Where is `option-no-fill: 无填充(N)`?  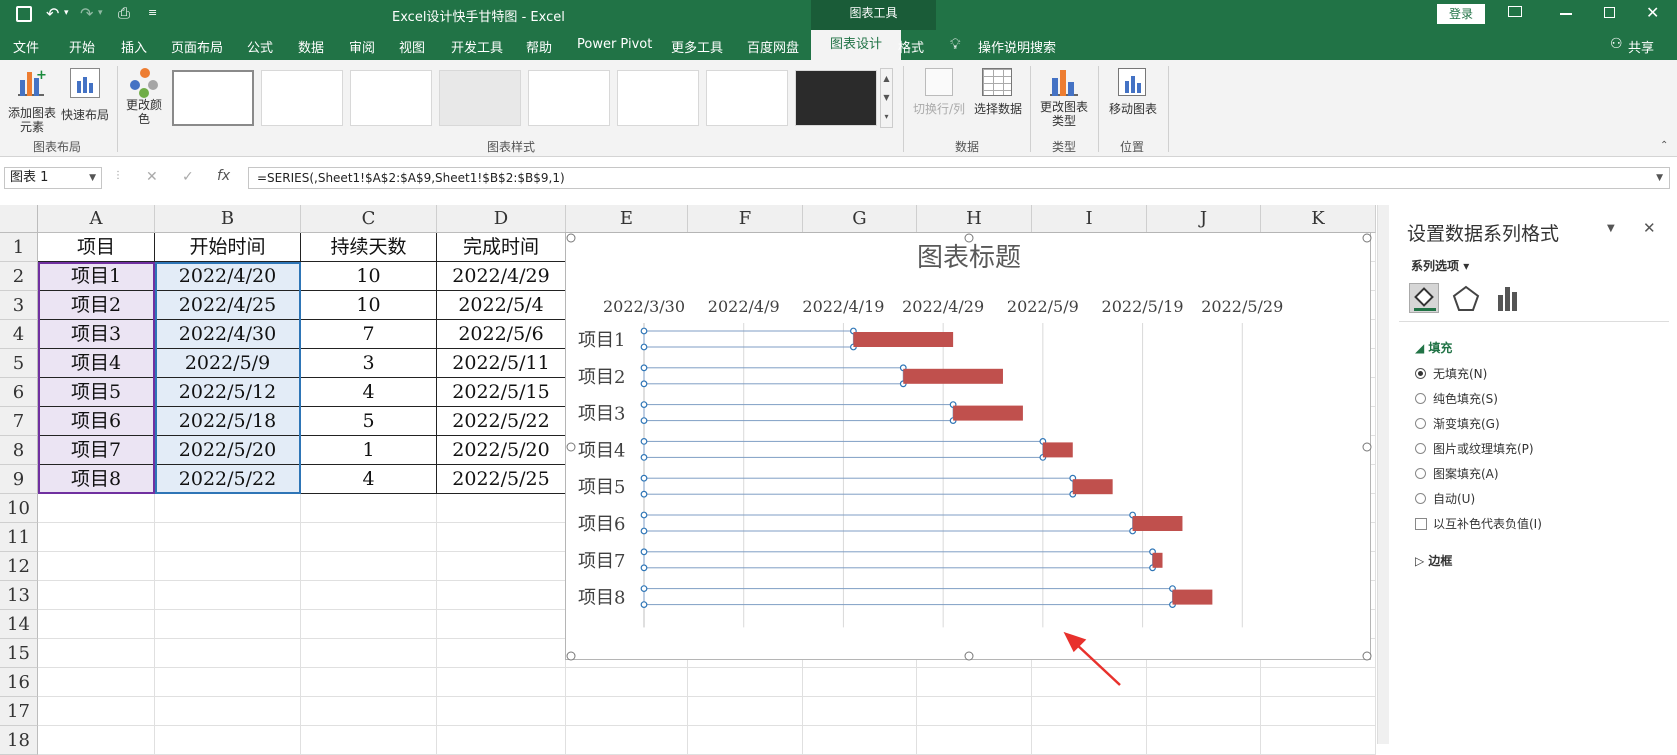
option-no-fill: 无填充(N) is located at coordinates (1460, 373).